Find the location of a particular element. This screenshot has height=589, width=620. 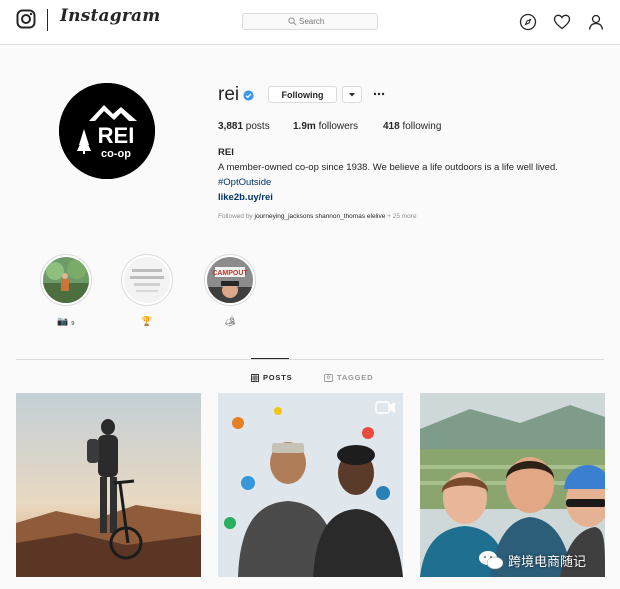

highlight-1-image is located at coordinates (66, 280).